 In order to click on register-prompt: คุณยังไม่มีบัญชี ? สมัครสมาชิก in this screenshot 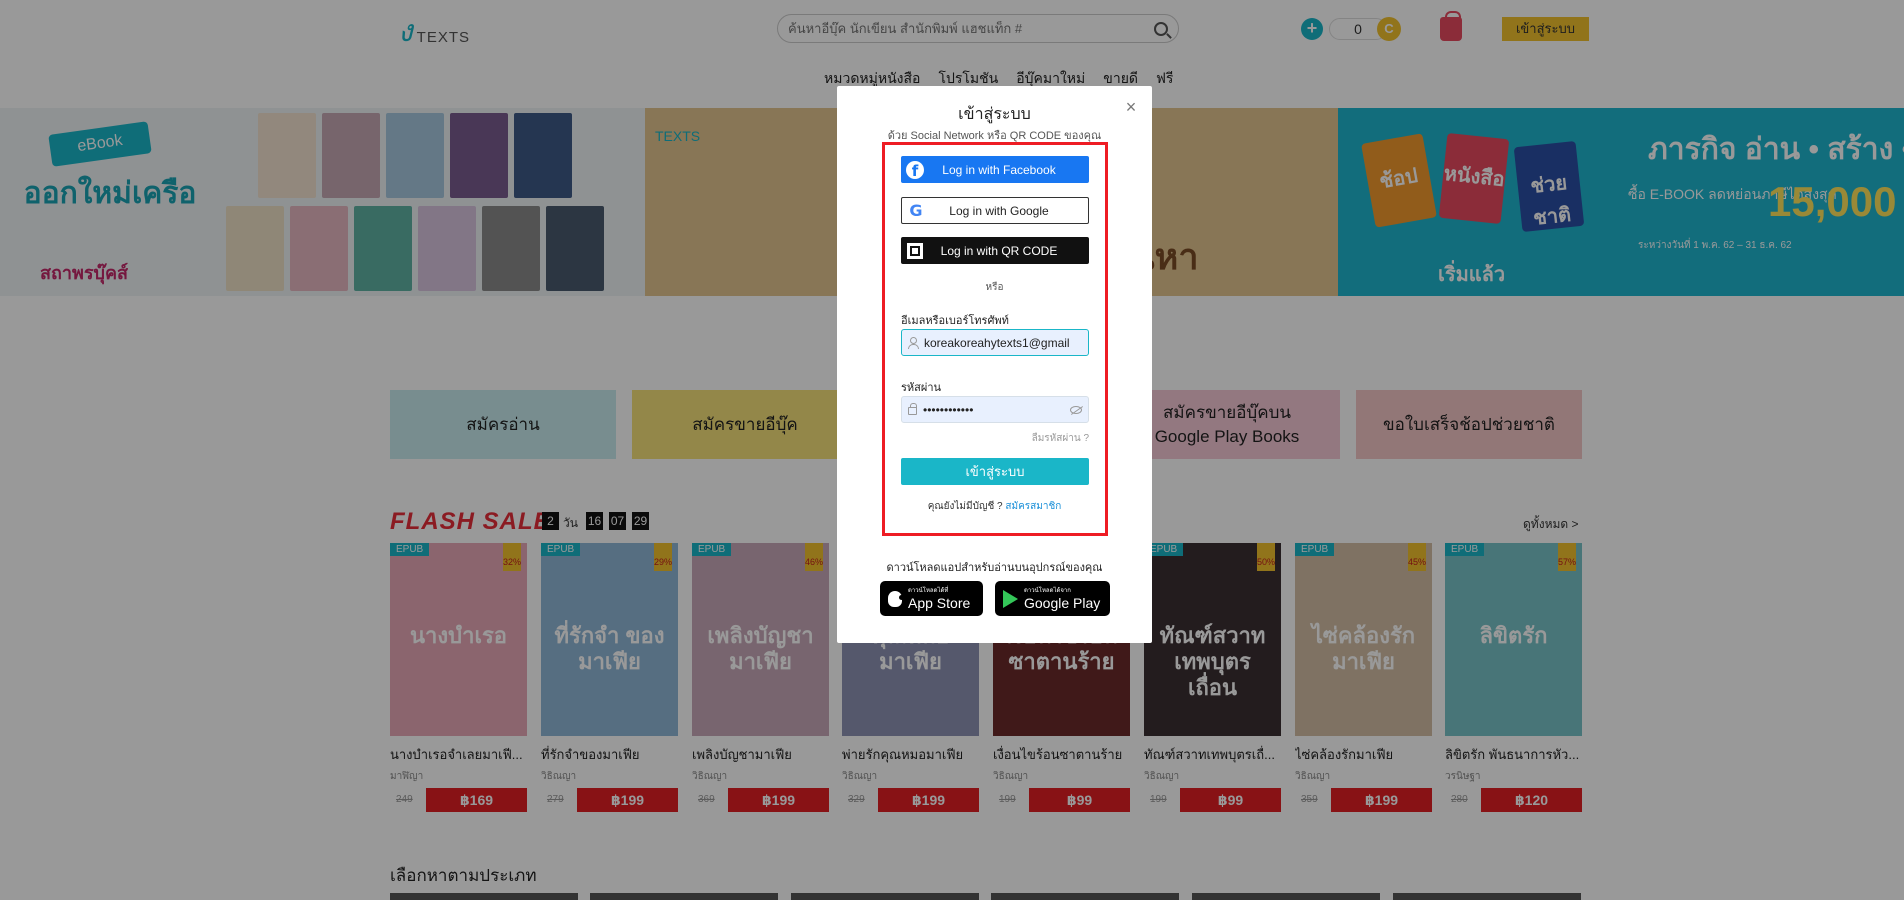, I will do `click(994, 506)`.